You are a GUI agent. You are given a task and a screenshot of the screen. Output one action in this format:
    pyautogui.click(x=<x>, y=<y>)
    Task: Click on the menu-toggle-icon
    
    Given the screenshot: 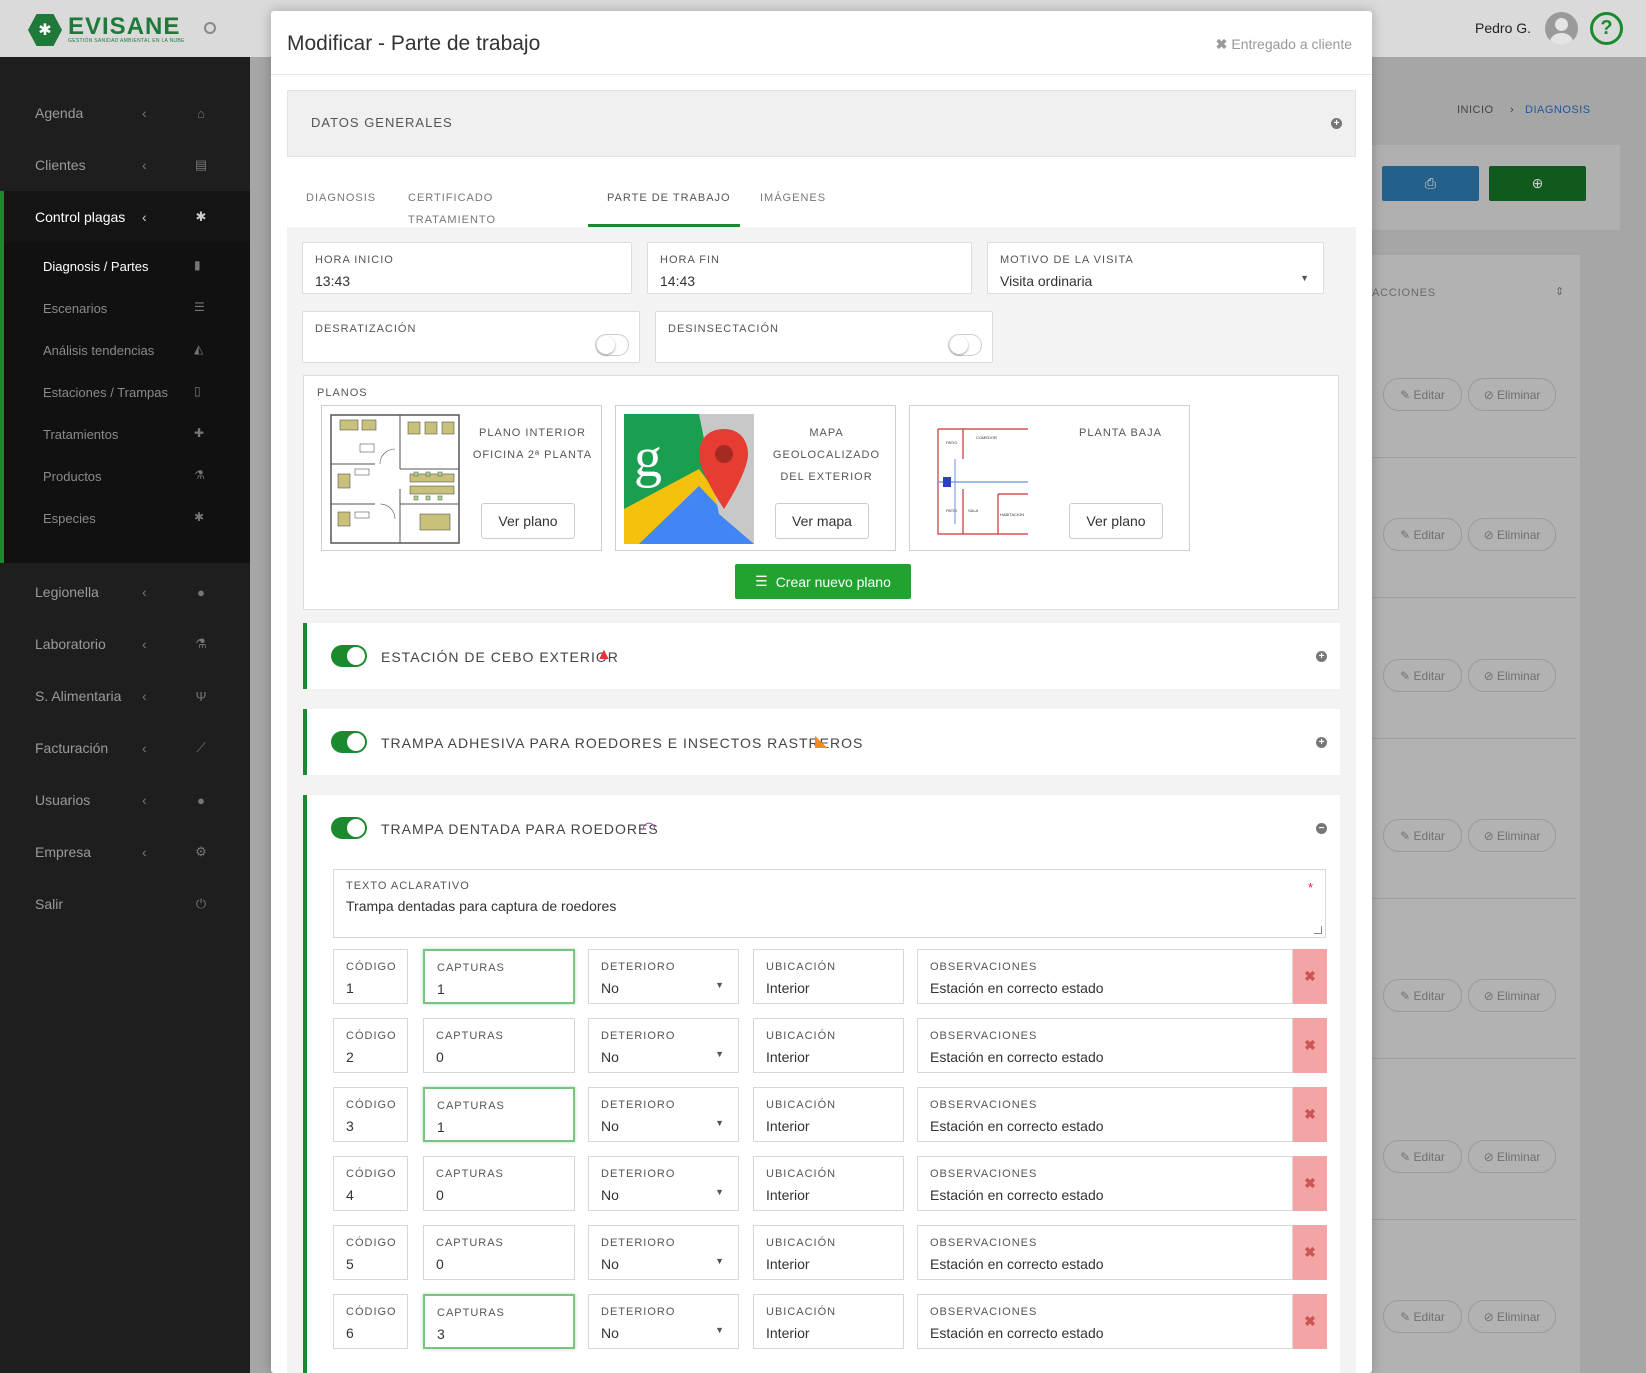 What is the action you would take?
    pyautogui.click(x=210, y=28)
    